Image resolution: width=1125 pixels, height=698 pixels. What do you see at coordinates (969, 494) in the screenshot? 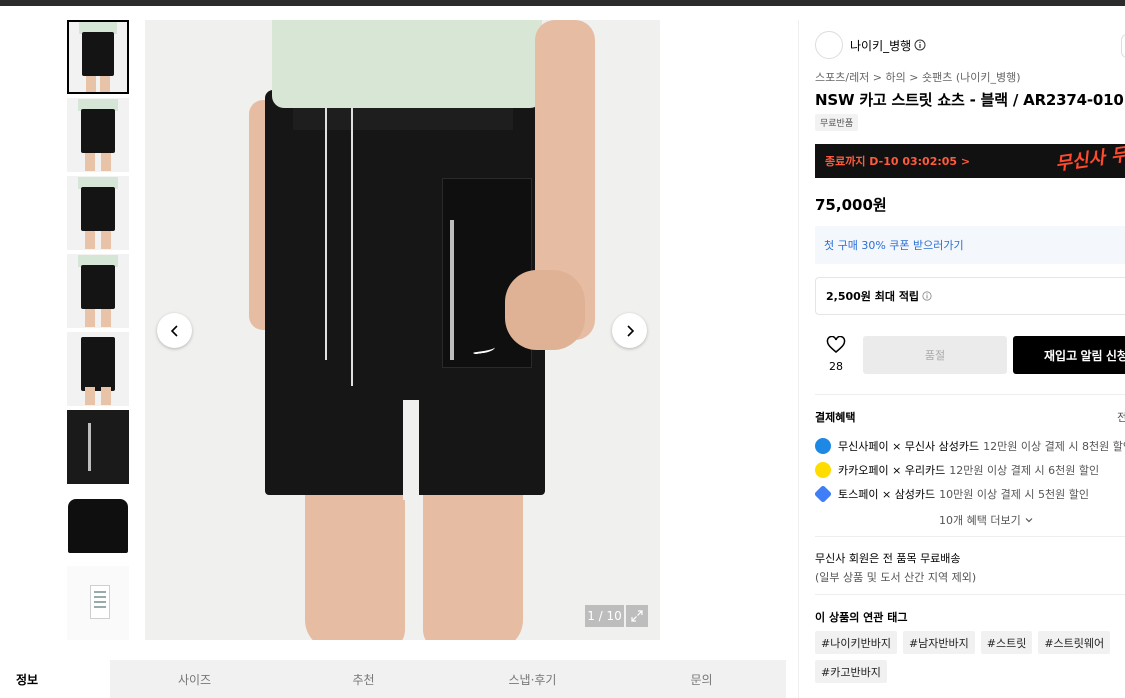
I see `payment-benefit-item: 토스페이 × 삼성카드 10만원 이상 결제 시 5천원 할인` at bounding box center [969, 494].